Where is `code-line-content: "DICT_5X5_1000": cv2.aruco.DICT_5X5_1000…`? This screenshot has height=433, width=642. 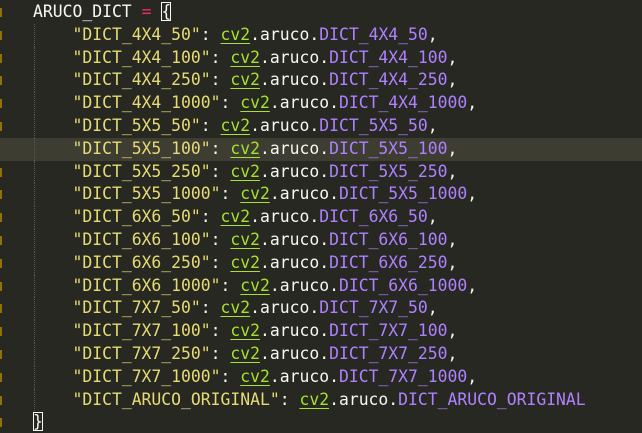 code-line-content: "DICT_5X5_1000": cv2.aruco.DICT_5X5_1000… is located at coordinates (255, 194).